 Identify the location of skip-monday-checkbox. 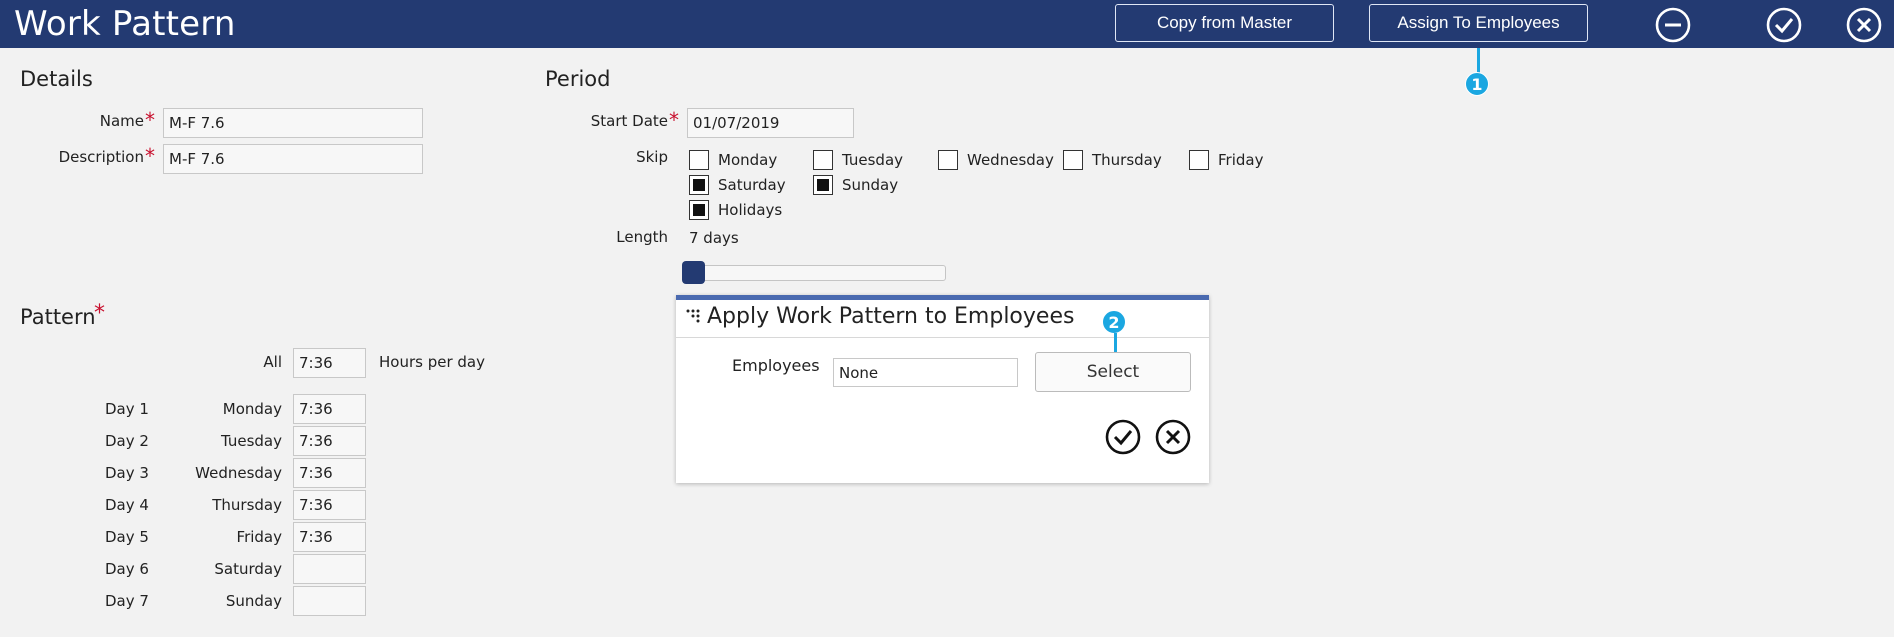
(699, 160).